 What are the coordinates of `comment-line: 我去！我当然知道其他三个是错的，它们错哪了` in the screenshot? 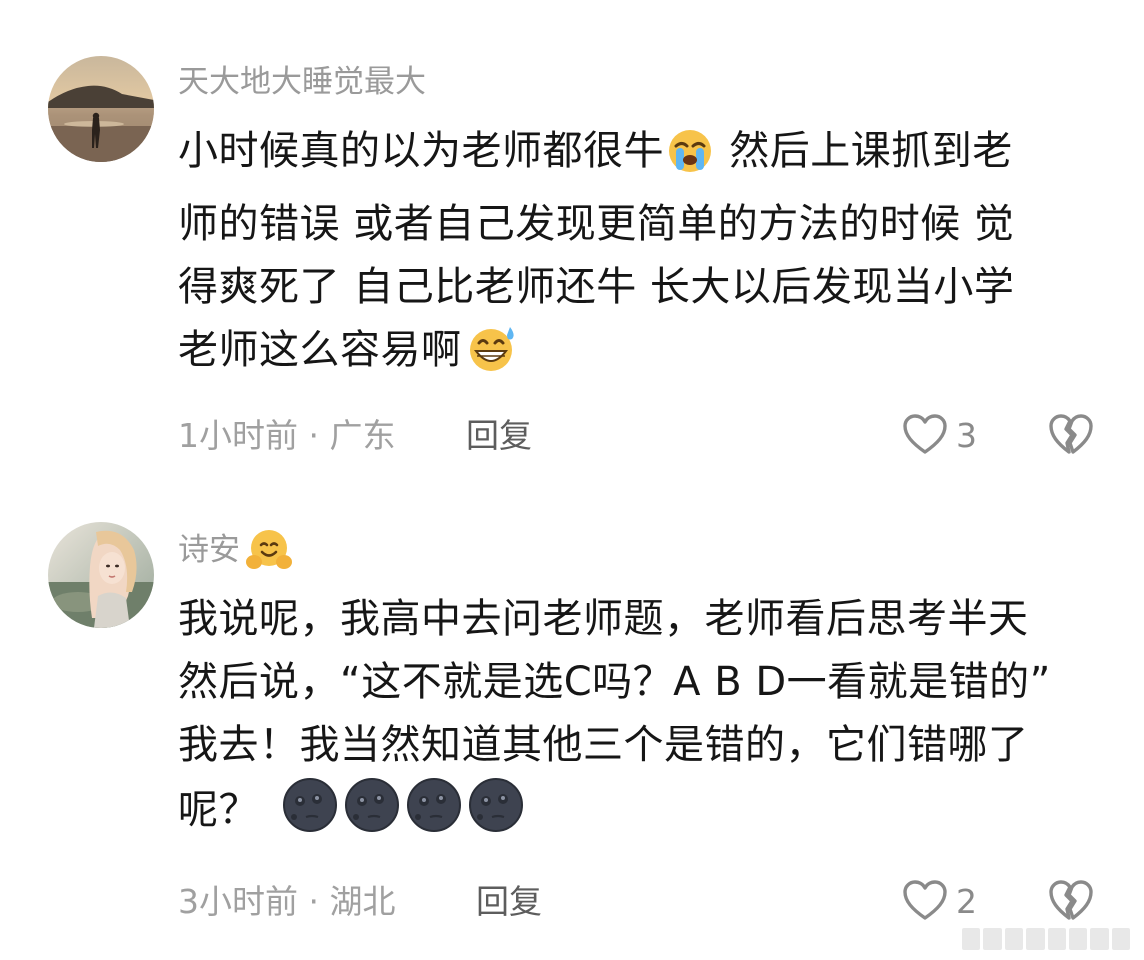 It's located at (603, 745).